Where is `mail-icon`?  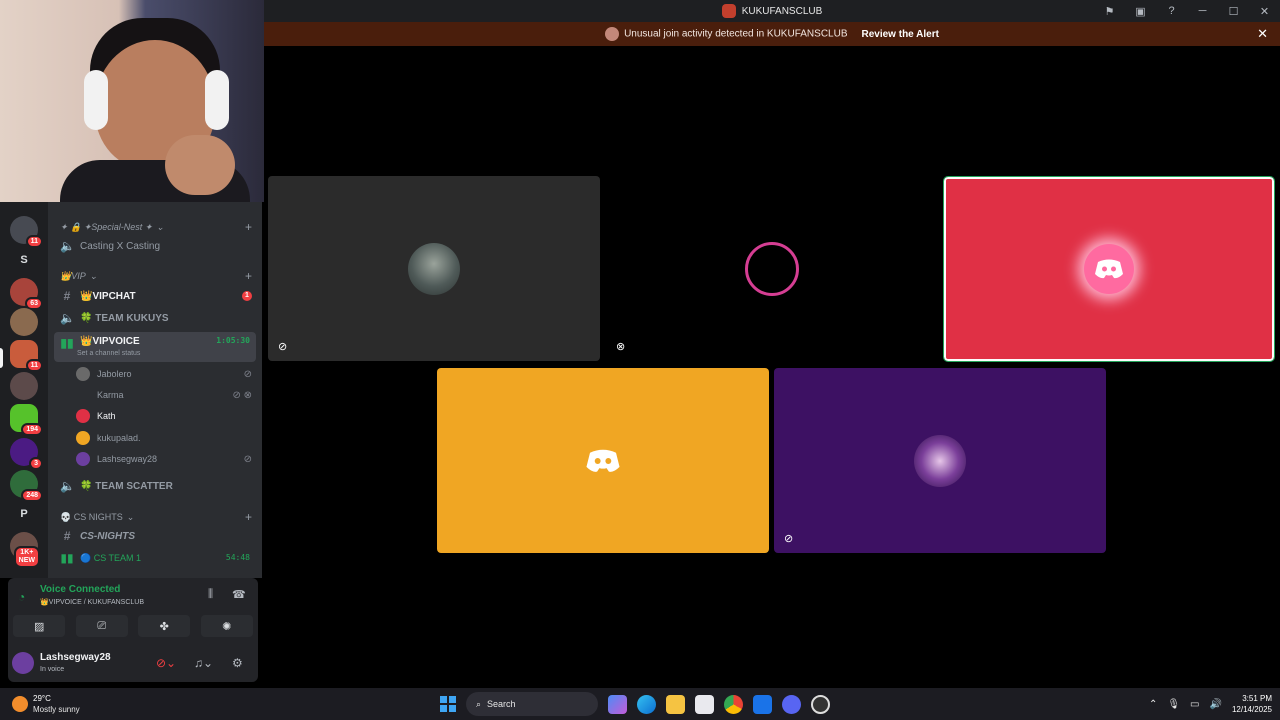
mail-icon is located at coordinates (762, 704).